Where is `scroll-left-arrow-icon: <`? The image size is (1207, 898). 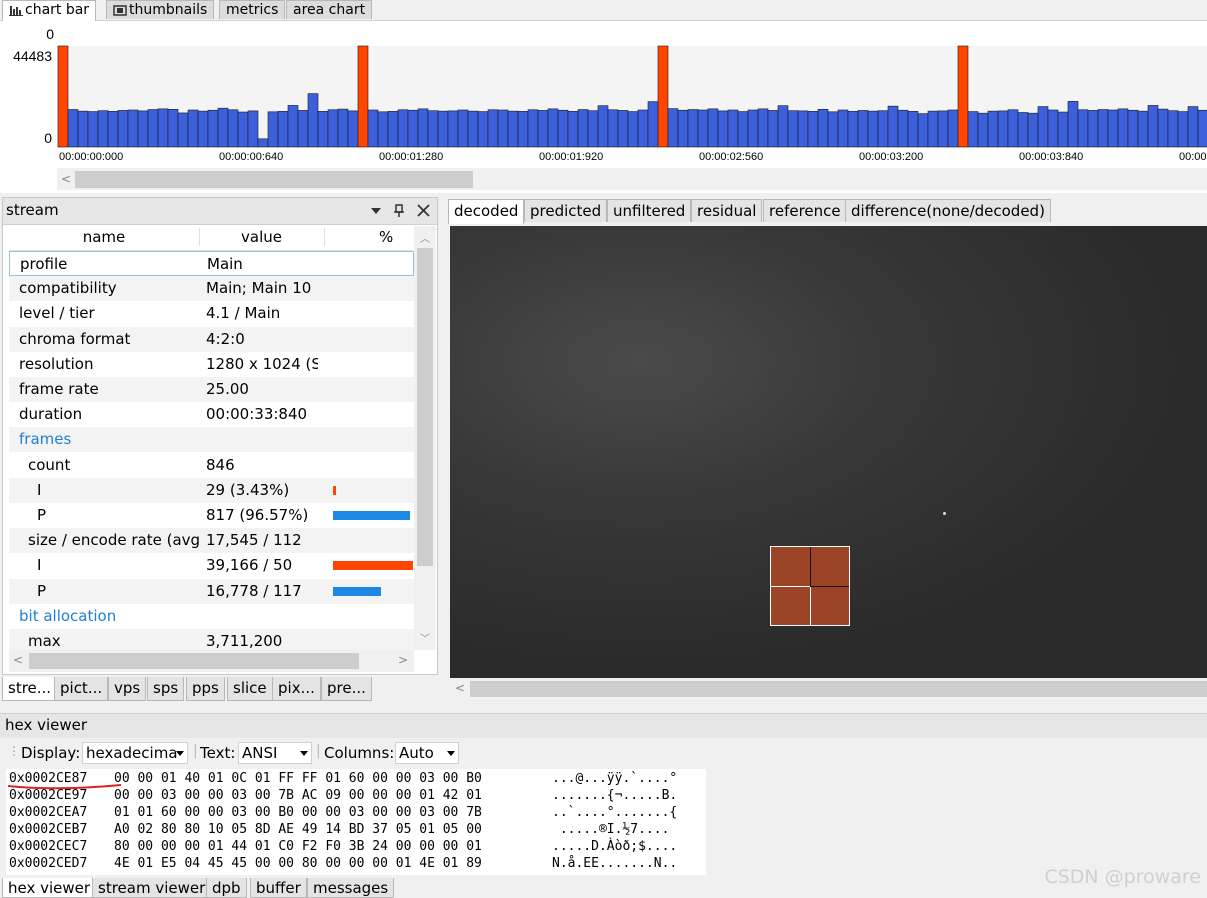
scroll-left-arrow-icon: < is located at coordinates (460, 688).